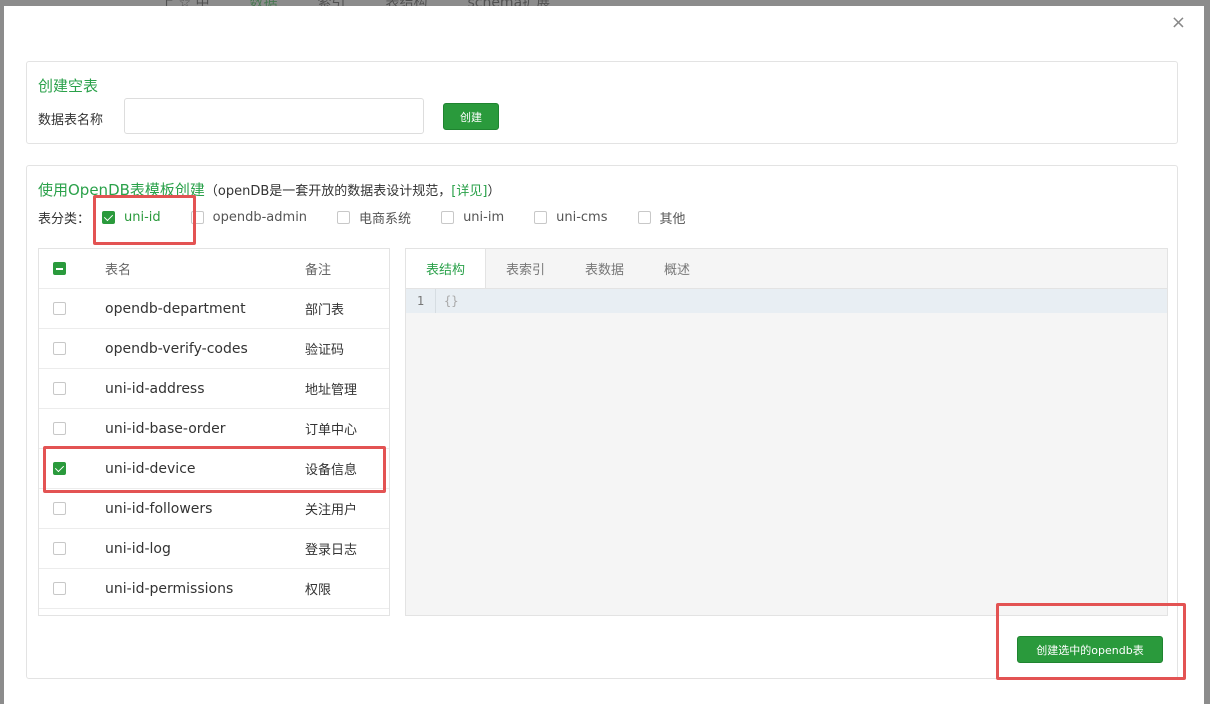  I want to click on table-name-label: 数据表名称, so click(71, 120).